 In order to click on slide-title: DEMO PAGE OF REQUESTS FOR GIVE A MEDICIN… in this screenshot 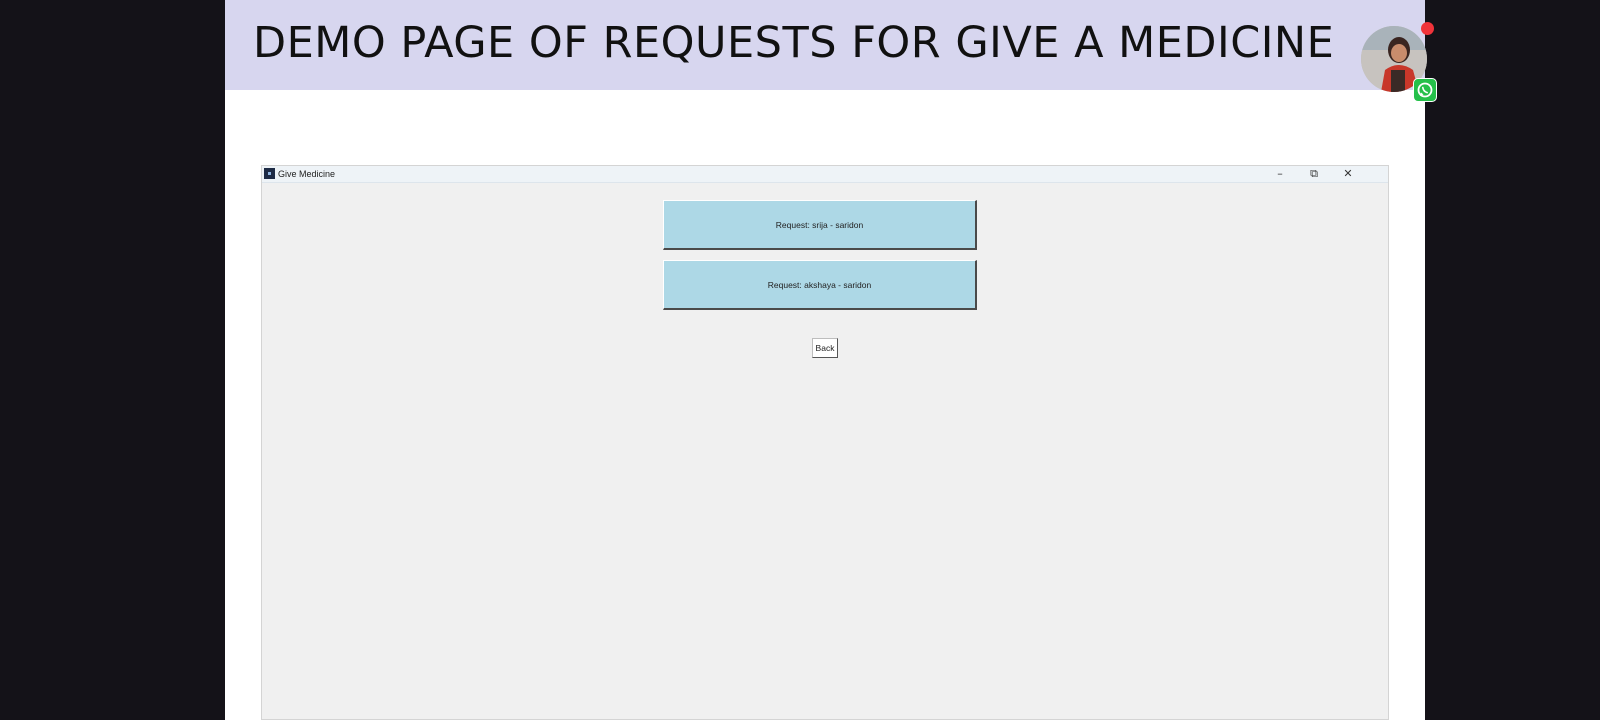, I will do `click(794, 43)`.